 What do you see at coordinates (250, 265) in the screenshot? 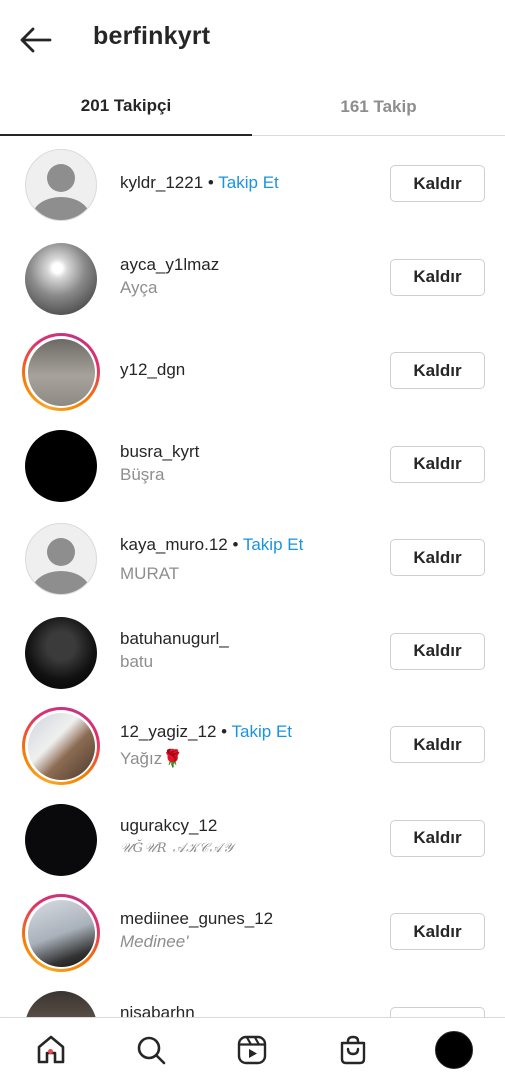
I see `username: ayca_y1lmaz` at bounding box center [250, 265].